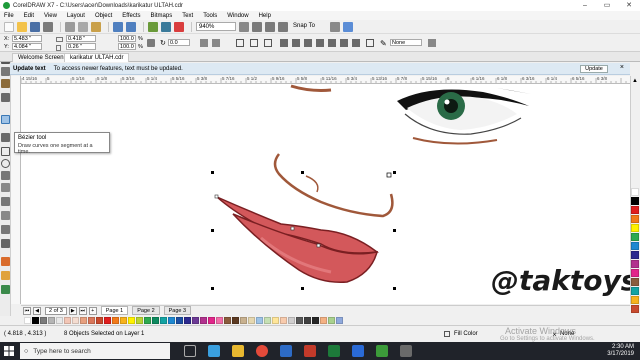 This screenshot has width=640, height=360. I want to click on smart-fill-icon, so click(5, 289).